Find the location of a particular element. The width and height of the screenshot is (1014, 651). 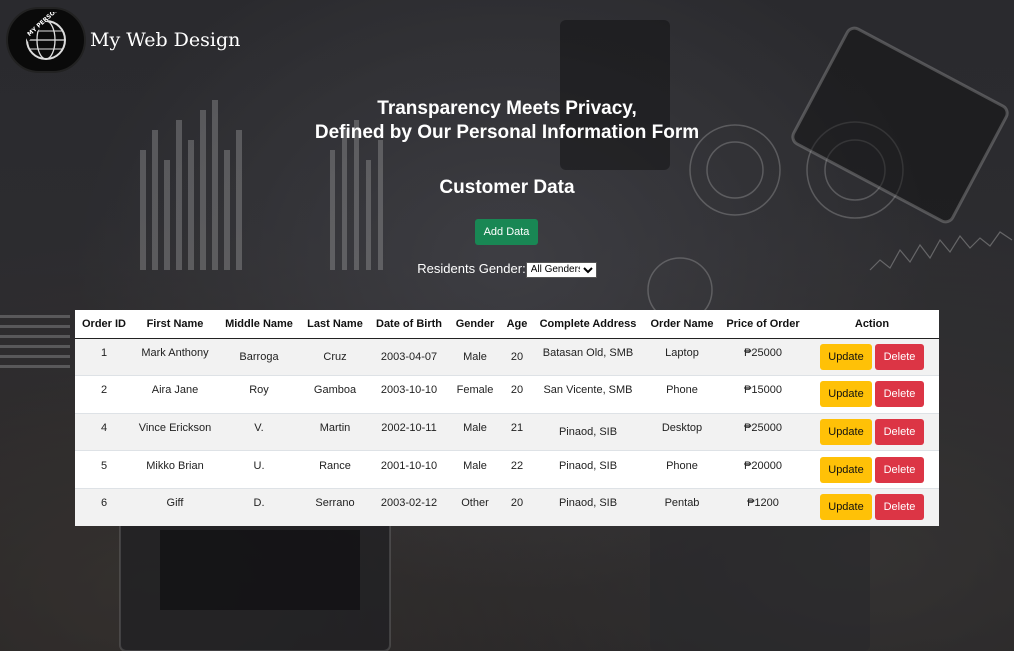

cell-gender: Female is located at coordinates (475, 390).